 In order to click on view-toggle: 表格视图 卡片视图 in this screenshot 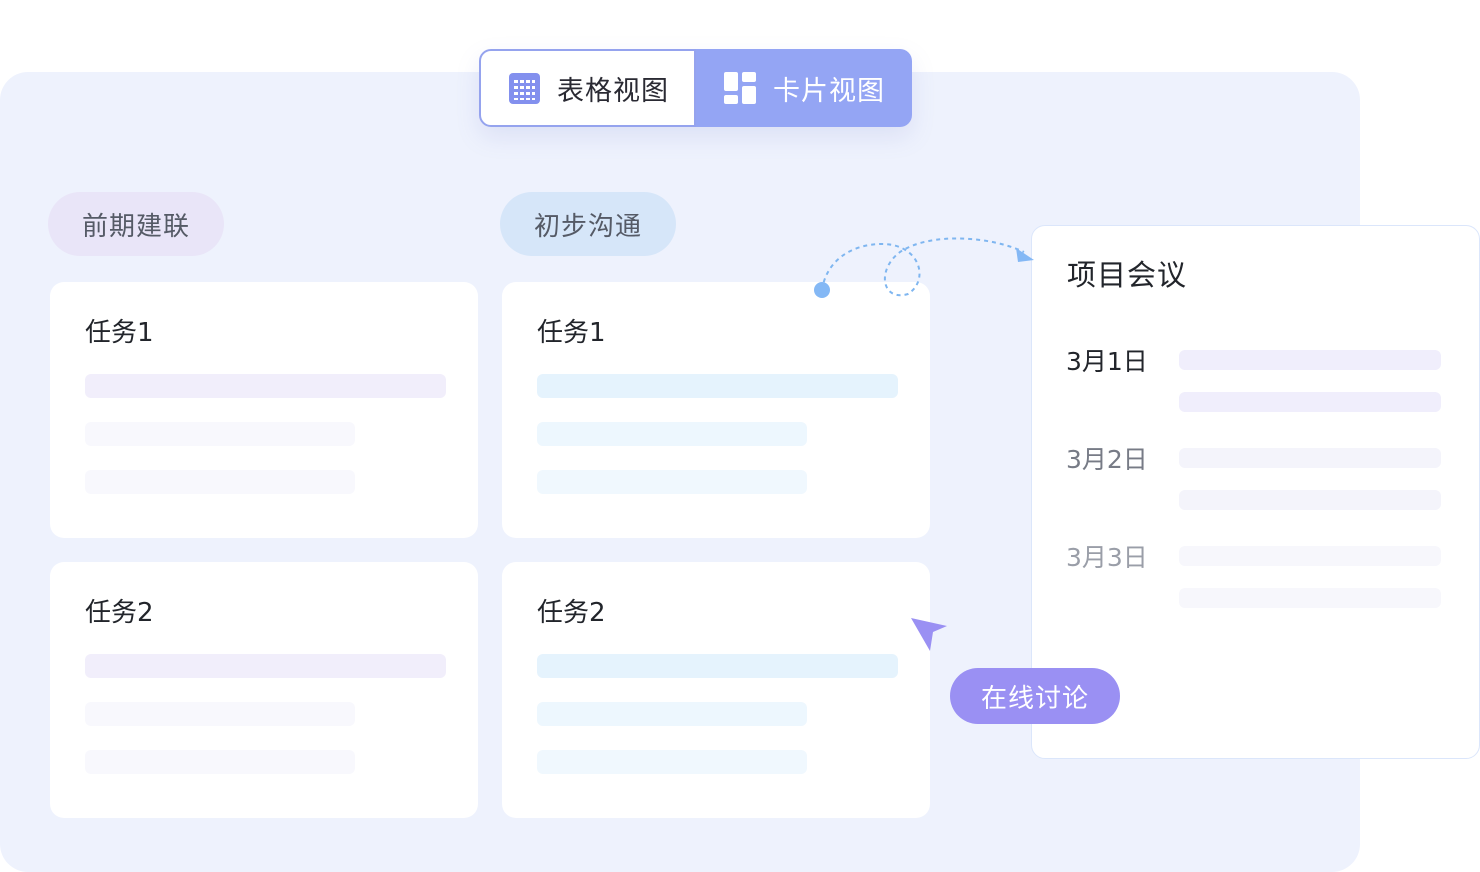, I will do `click(695, 88)`.